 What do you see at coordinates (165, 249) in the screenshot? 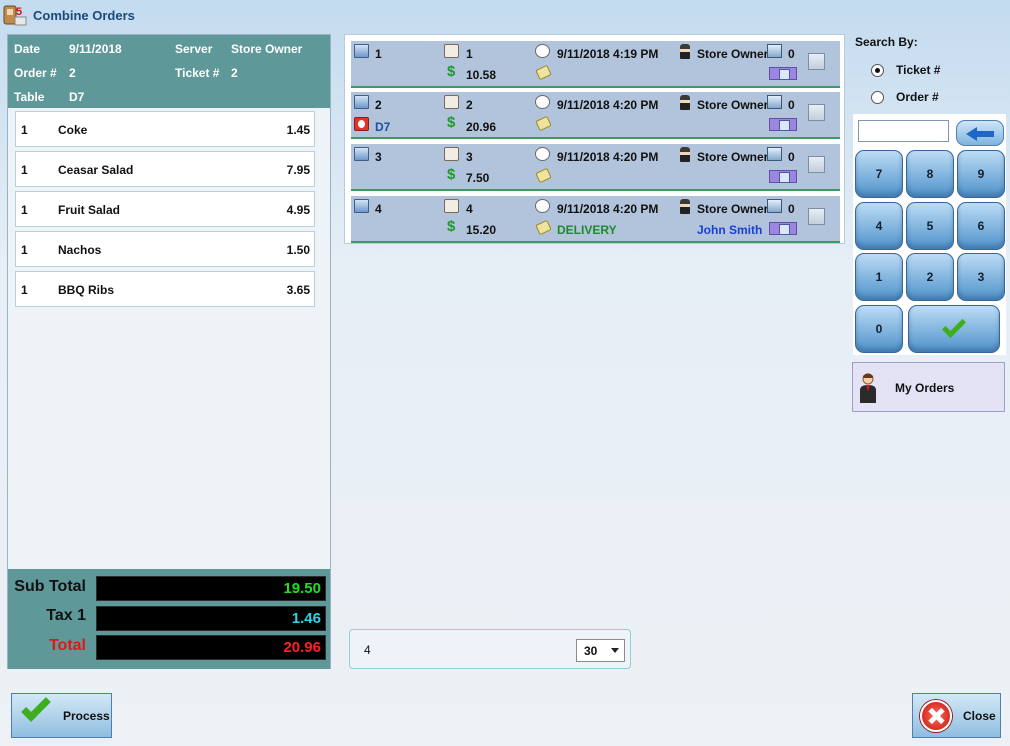
I see `list-item: 1 Nachos 1.50` at bounding box center [165, 249].